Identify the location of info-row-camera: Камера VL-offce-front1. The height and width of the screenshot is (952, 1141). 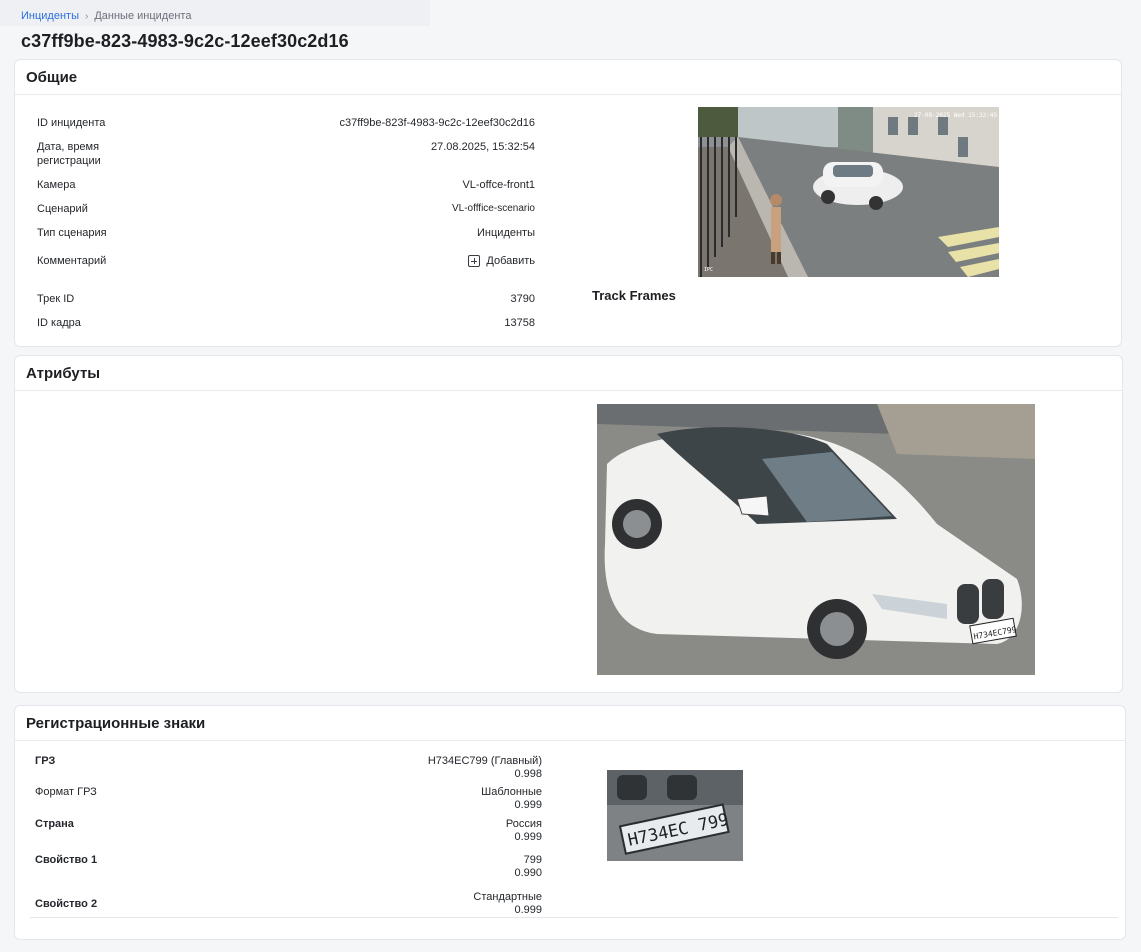
(286, 185).